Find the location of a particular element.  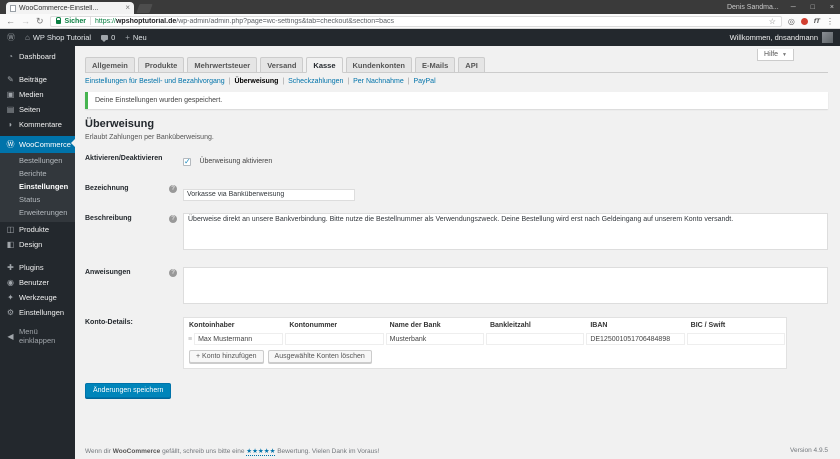

instructions-row: Anweisungen is located at coordinates (456, 288).